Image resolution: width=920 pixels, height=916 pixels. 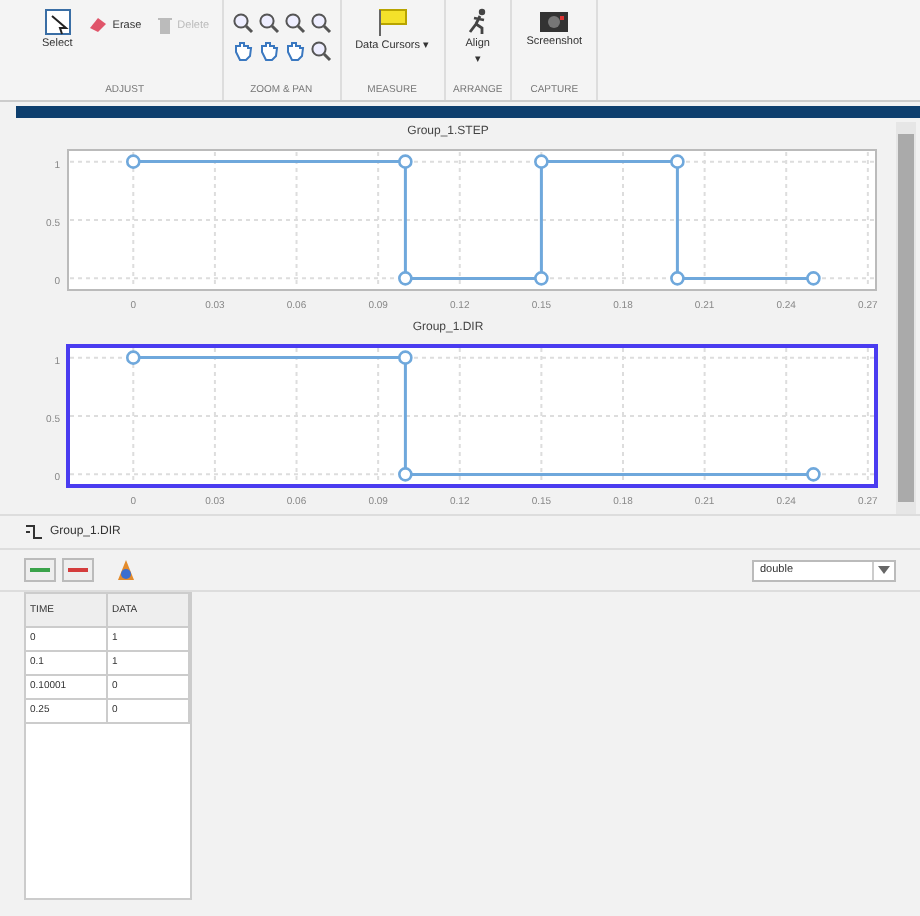 I want to click on paint-icon, so click(x=126, y=570).